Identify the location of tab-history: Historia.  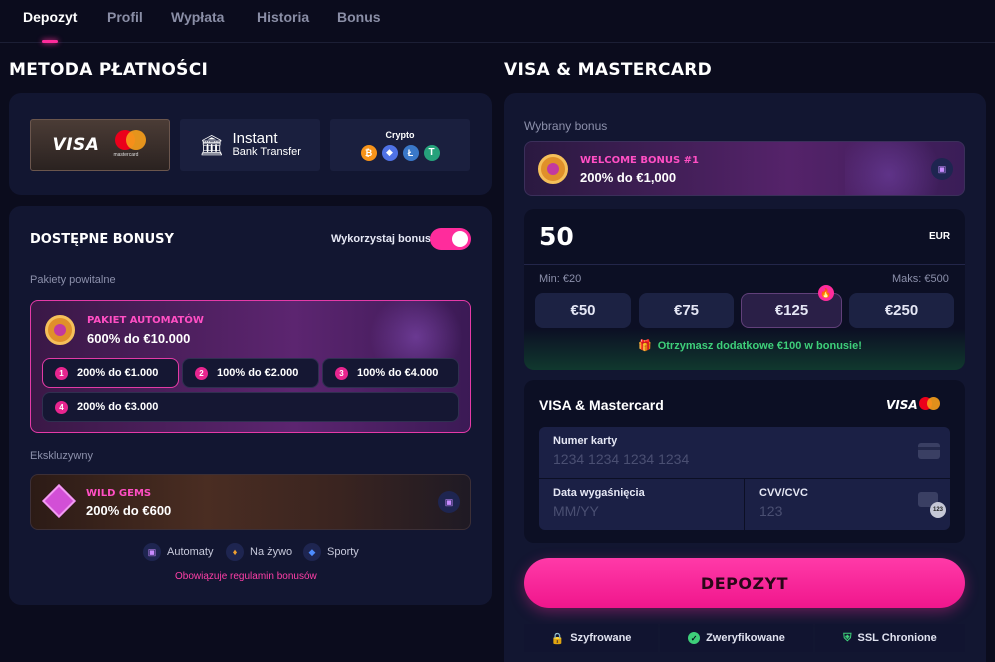
(283, 17).